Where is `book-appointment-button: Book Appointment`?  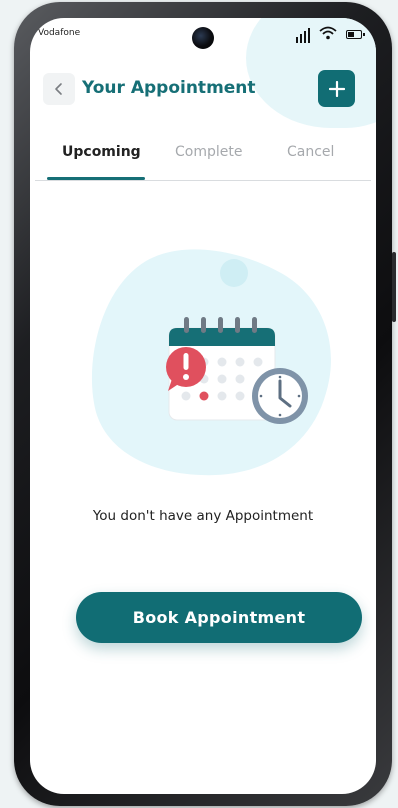
book-appointment-button: Book Appointment is located at coordinates (219, 617).